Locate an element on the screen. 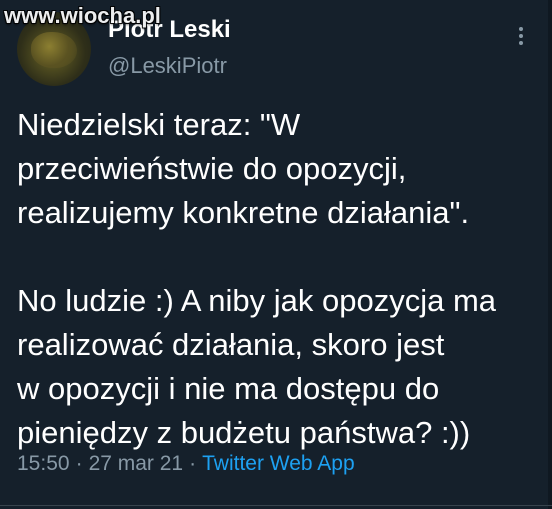  author-handle: @LeskiPiotr is located at coordinates (167, 66).